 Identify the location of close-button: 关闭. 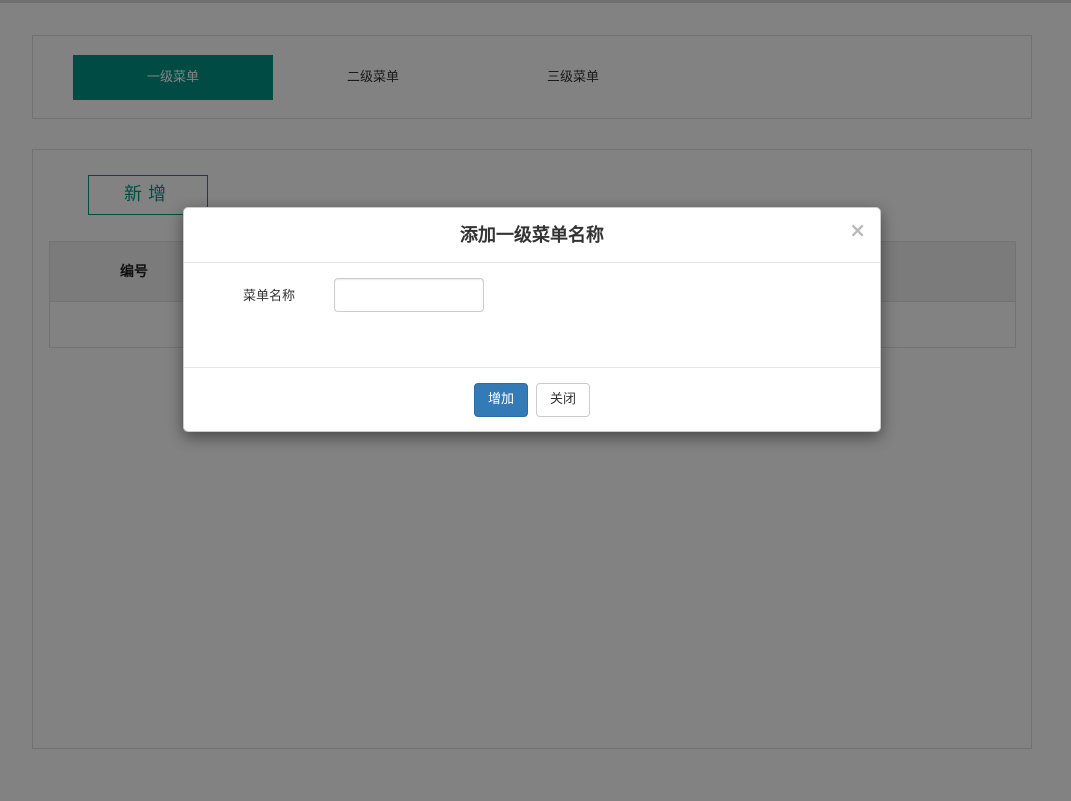
(563, 400).